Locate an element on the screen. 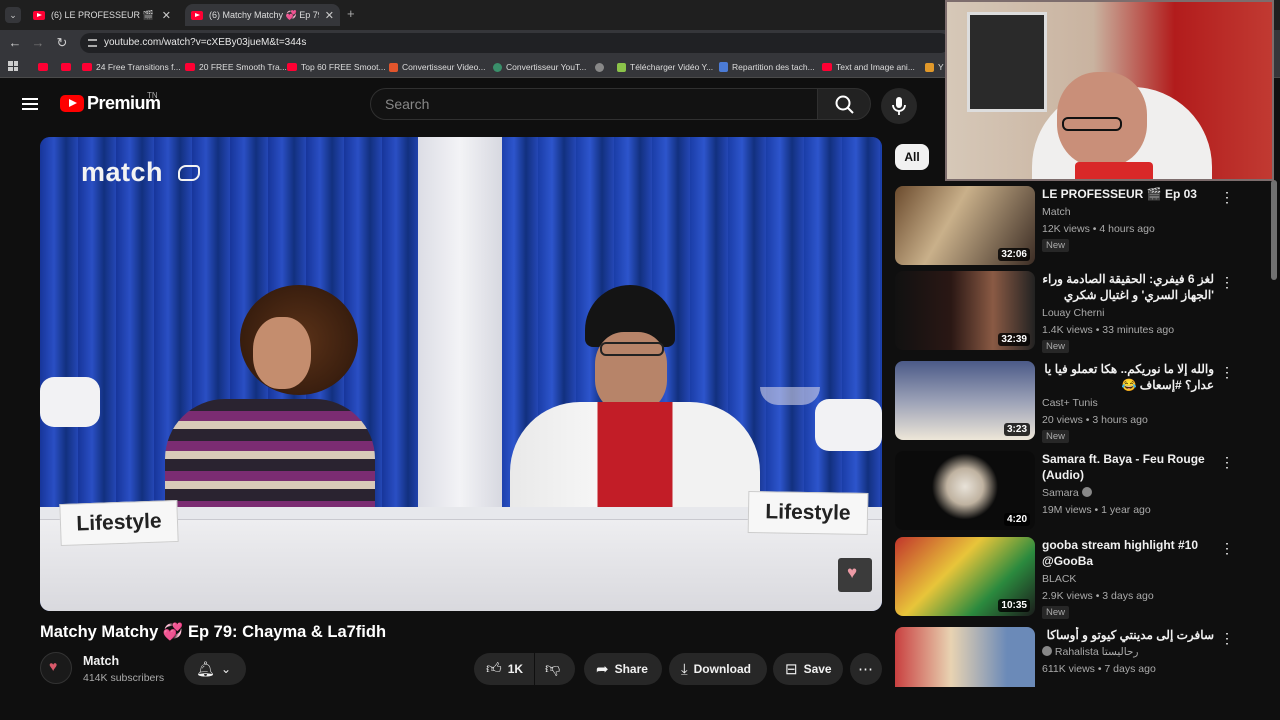  cocktail-glass is located at coordinates (790, 396).